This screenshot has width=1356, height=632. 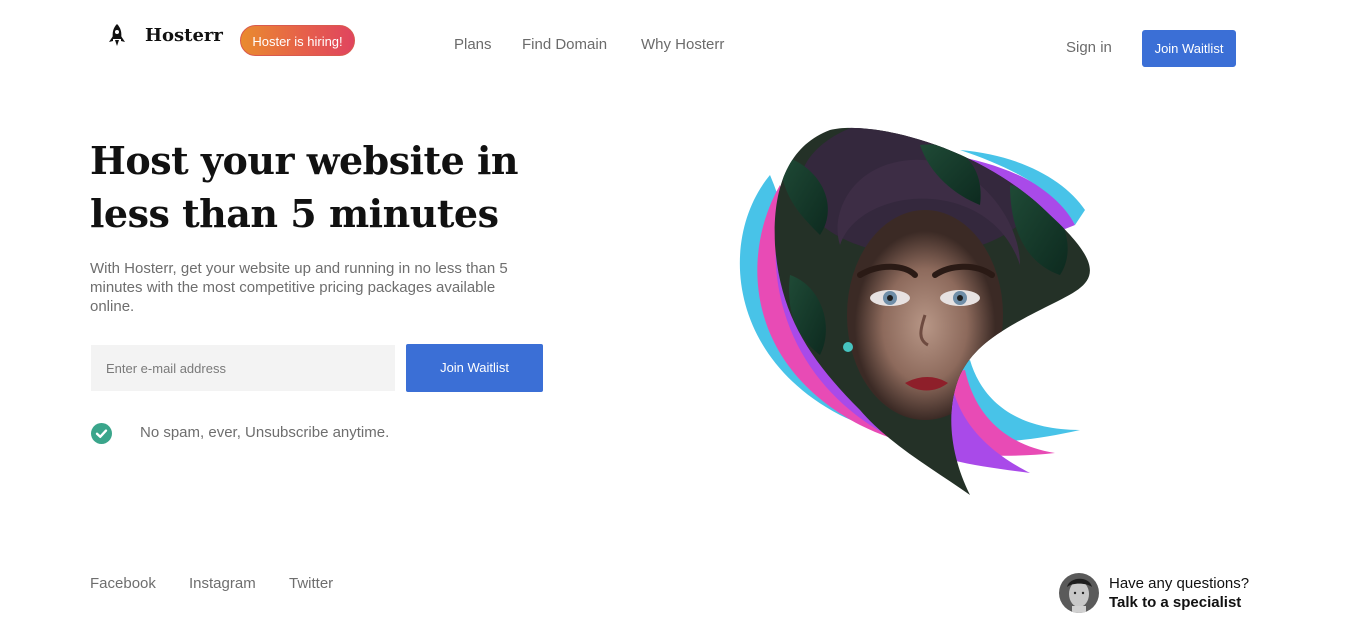 What do you see at coordinates (123, 584) in the screenshot?
I see `facebook-link: Facebook` at bounding box center [123, 584].